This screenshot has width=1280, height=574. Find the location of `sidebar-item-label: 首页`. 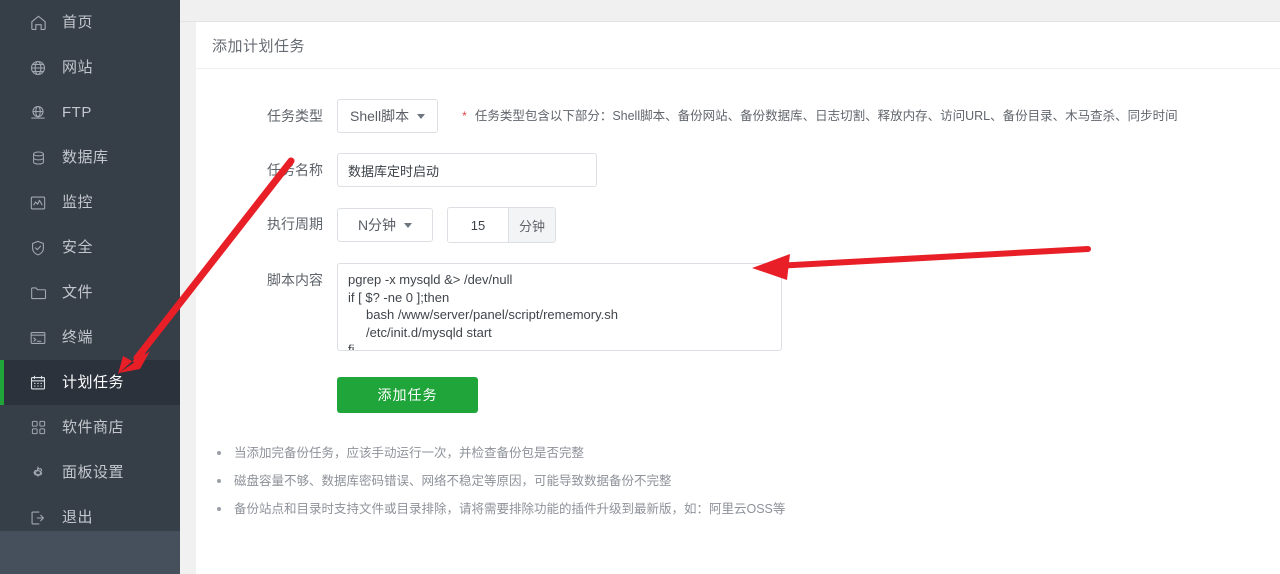

sidebar-item-label: 首页 is located at coordinates (78, 22).